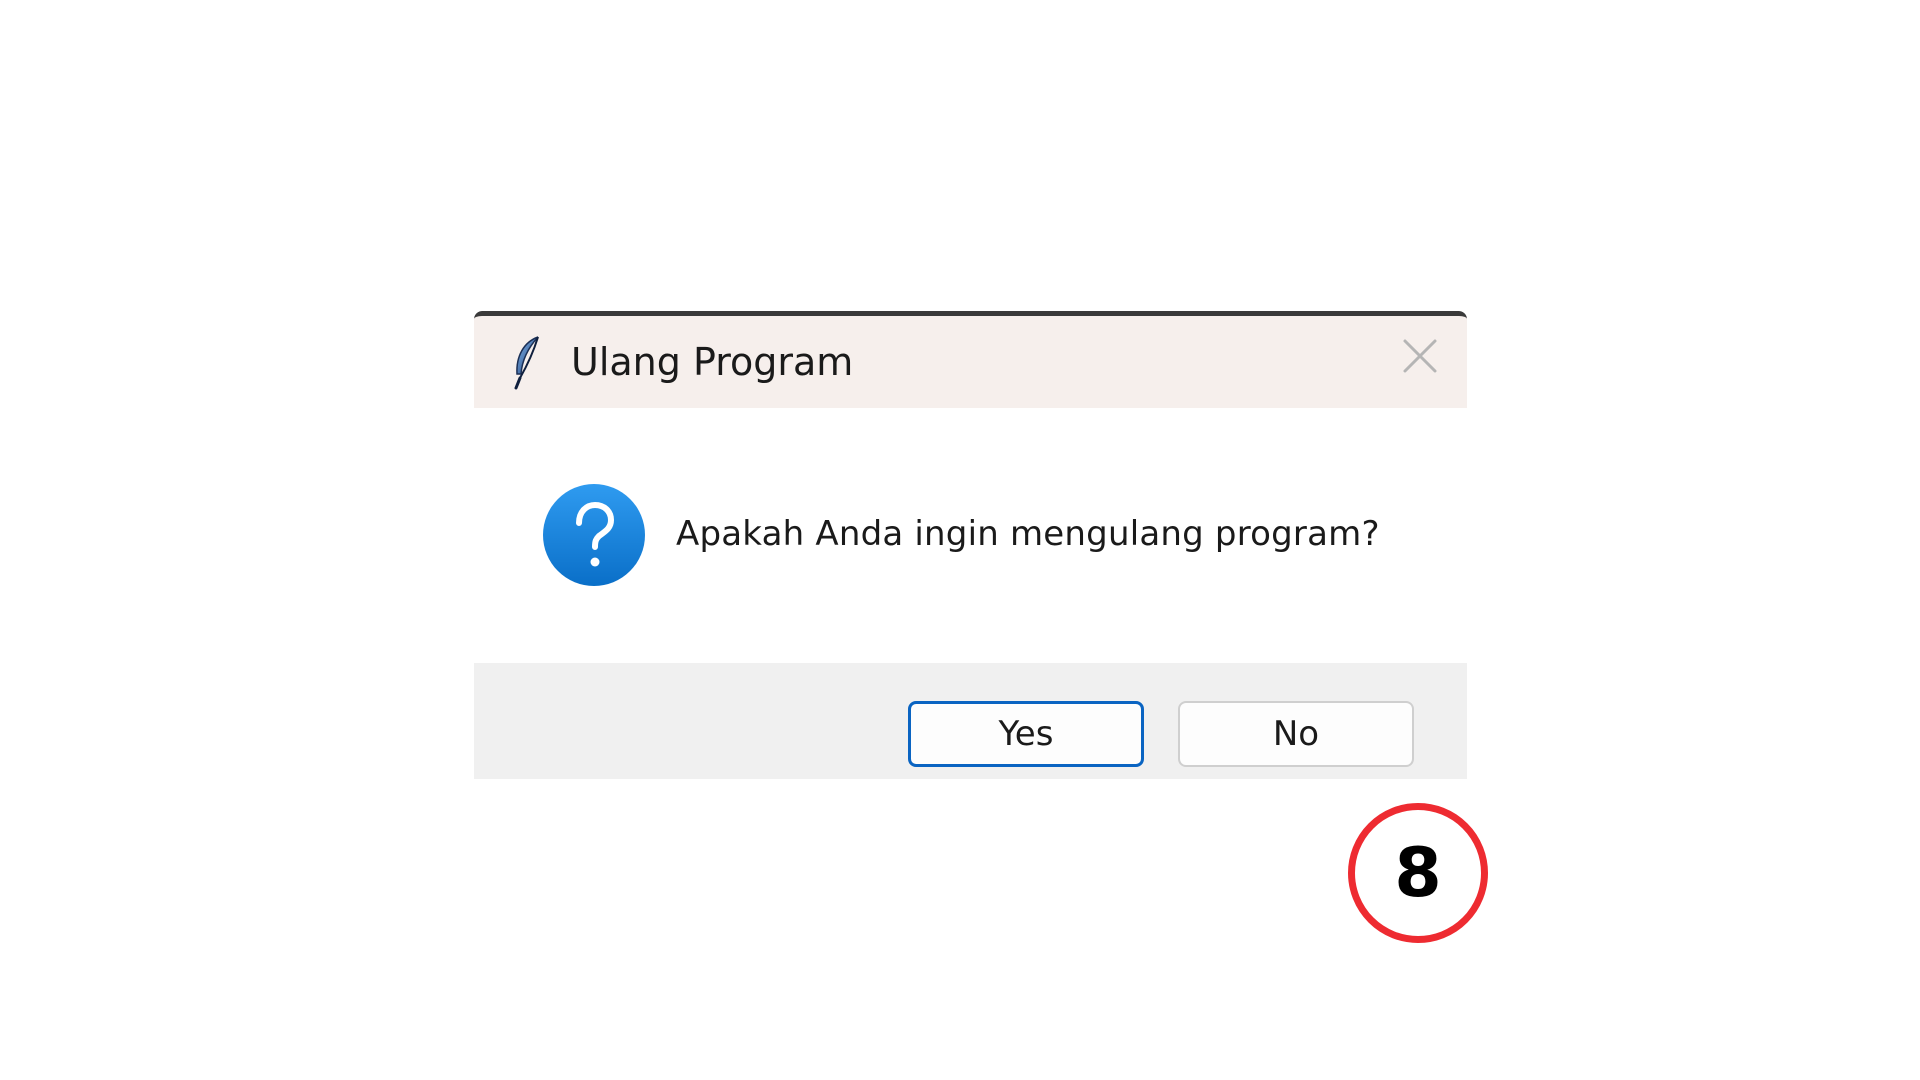 The image size is (1920, 1080). I want to click on no-button: No, so click(1296, 734).